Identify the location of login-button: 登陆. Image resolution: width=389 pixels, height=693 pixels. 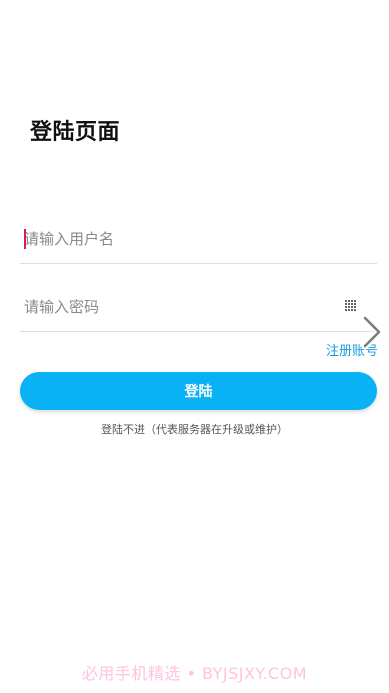
(198, 391).